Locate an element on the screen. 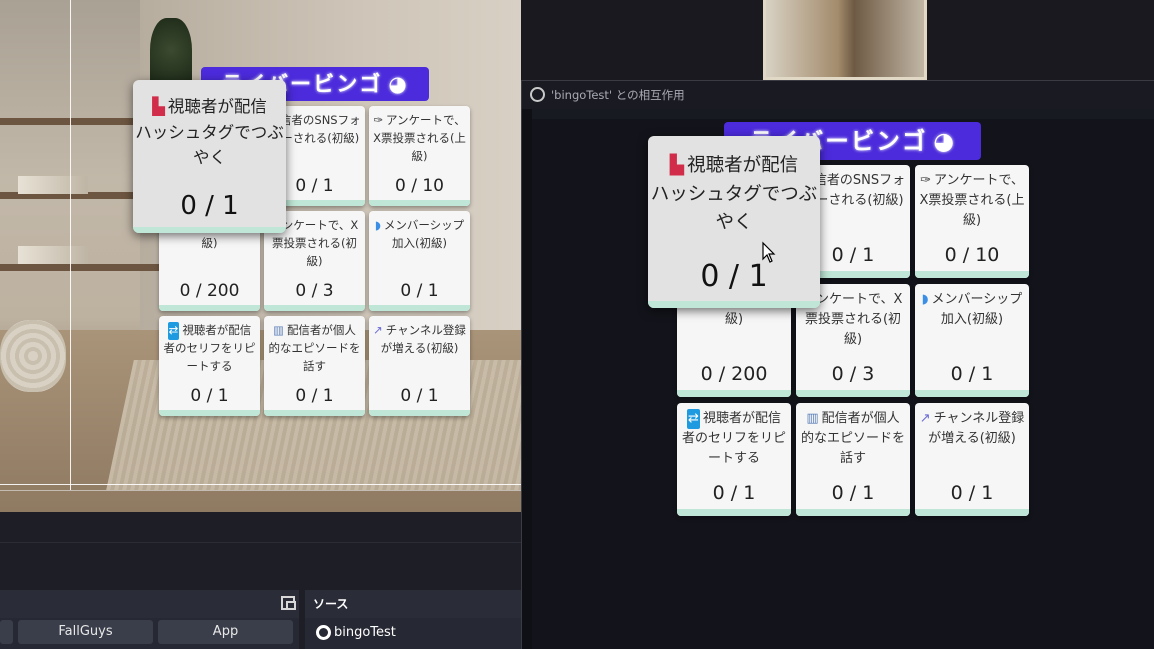 This screenshot has width=1154, height=649. divider is located at coordinates (260, 542).